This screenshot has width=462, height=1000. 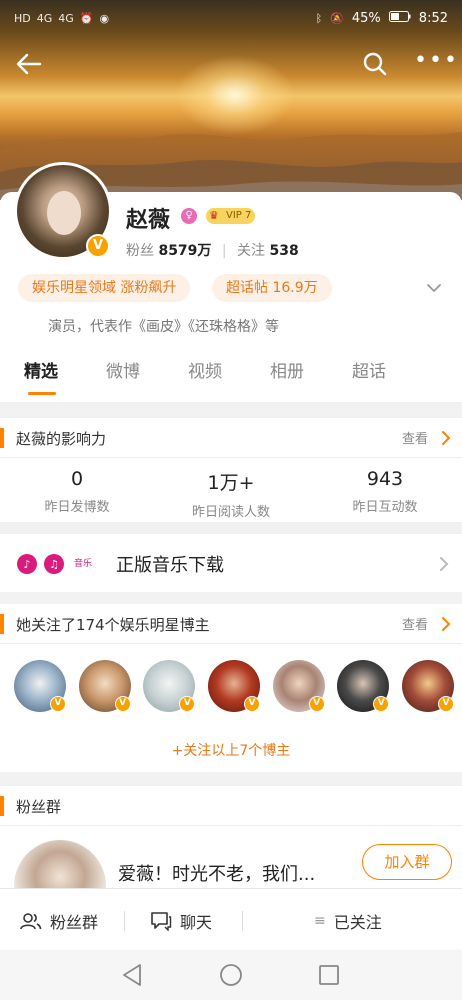 I want to click on active-tab-indicator, so click(x=42, y=393).